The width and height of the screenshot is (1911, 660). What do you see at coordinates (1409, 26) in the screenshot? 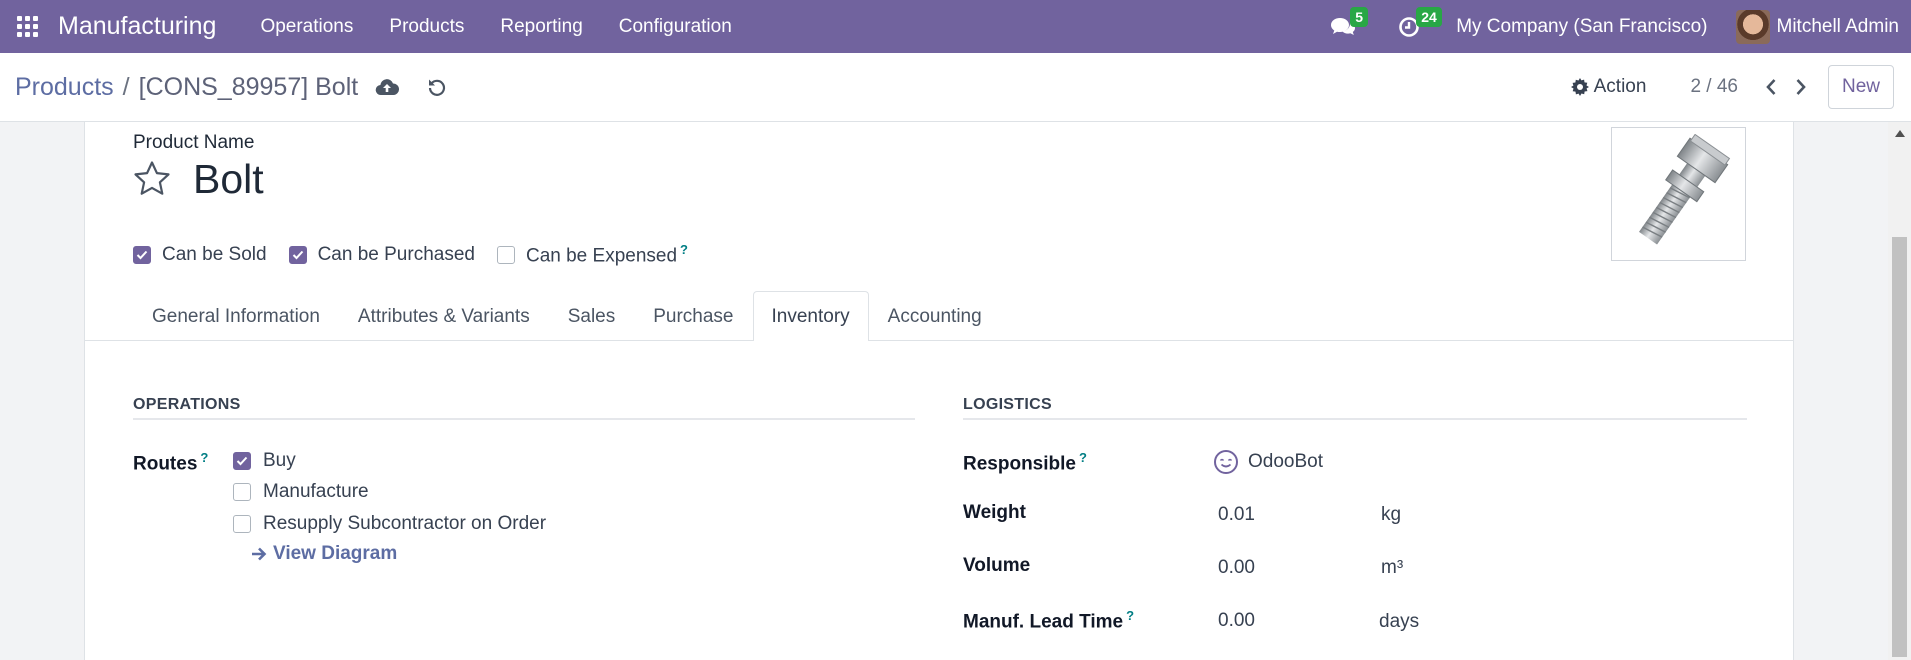
I see `activities-button: 24` at bounding box center [1409, 26].